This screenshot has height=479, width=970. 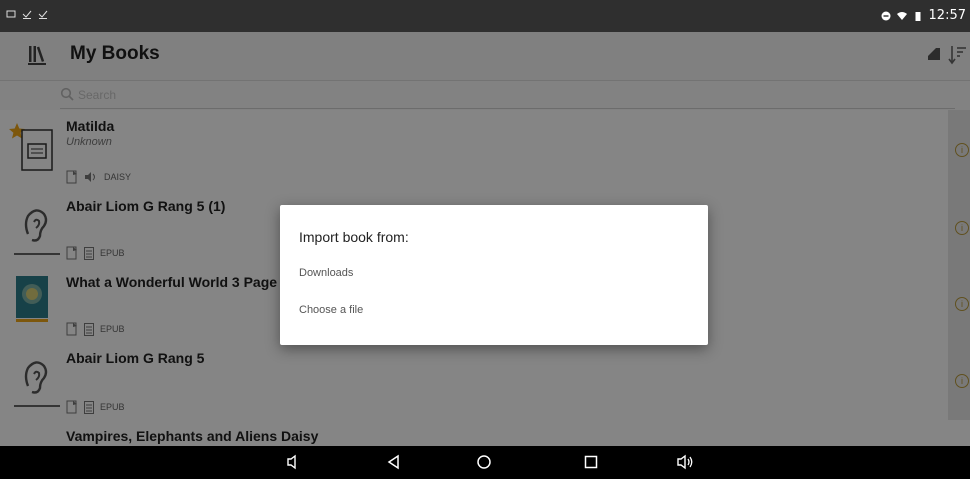 What do you see at coordinates (918, 16) in the screenshot?
I see `battery-icon` at bounding box center [918, 16].